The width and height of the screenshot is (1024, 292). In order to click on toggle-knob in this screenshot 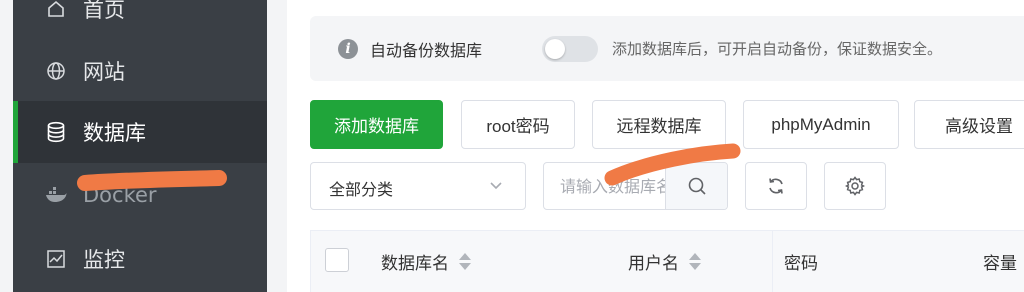, I will do `click(555, 48)`.